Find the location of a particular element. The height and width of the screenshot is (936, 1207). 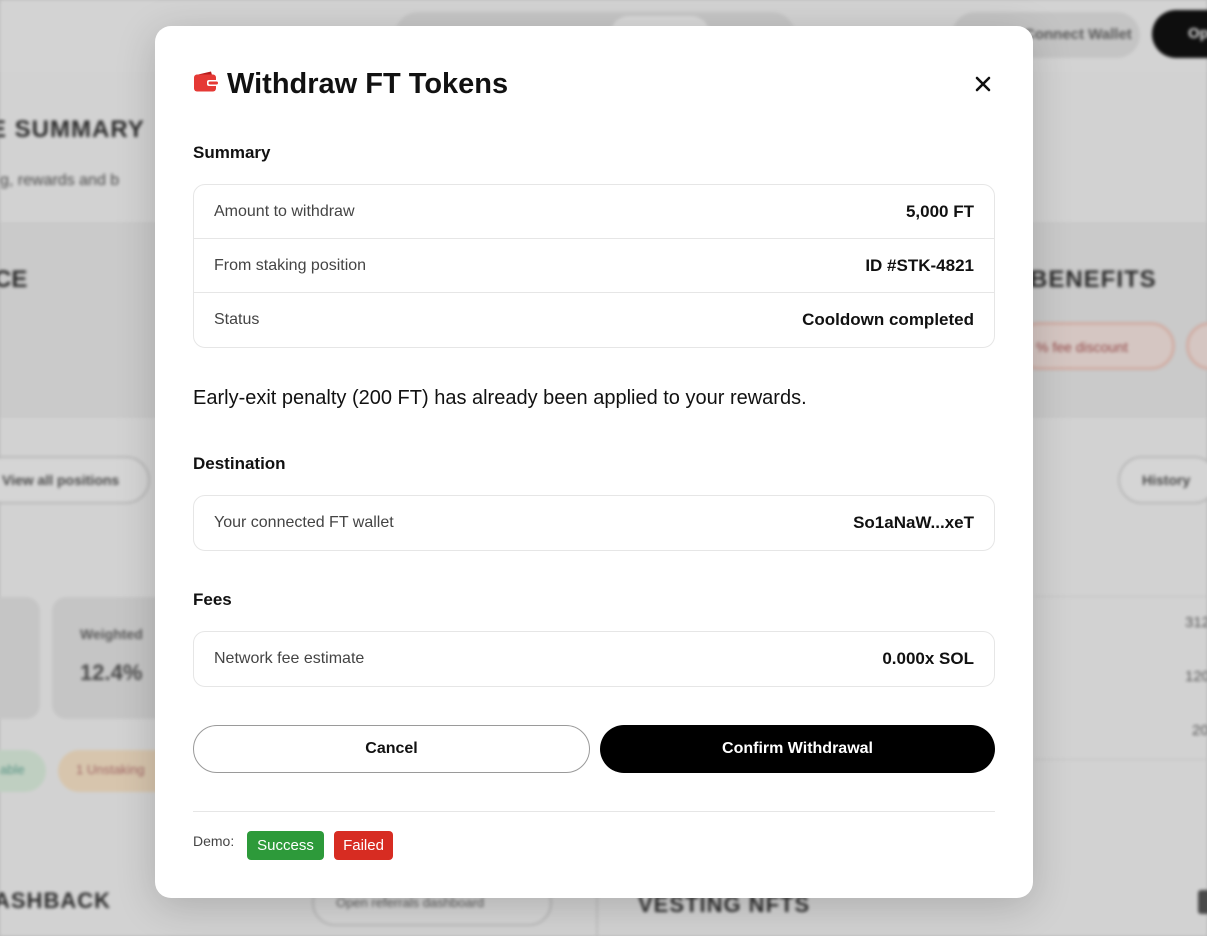

summary-row-position: From staking position ID #STK-4821 is located at coordinates (594, 266).